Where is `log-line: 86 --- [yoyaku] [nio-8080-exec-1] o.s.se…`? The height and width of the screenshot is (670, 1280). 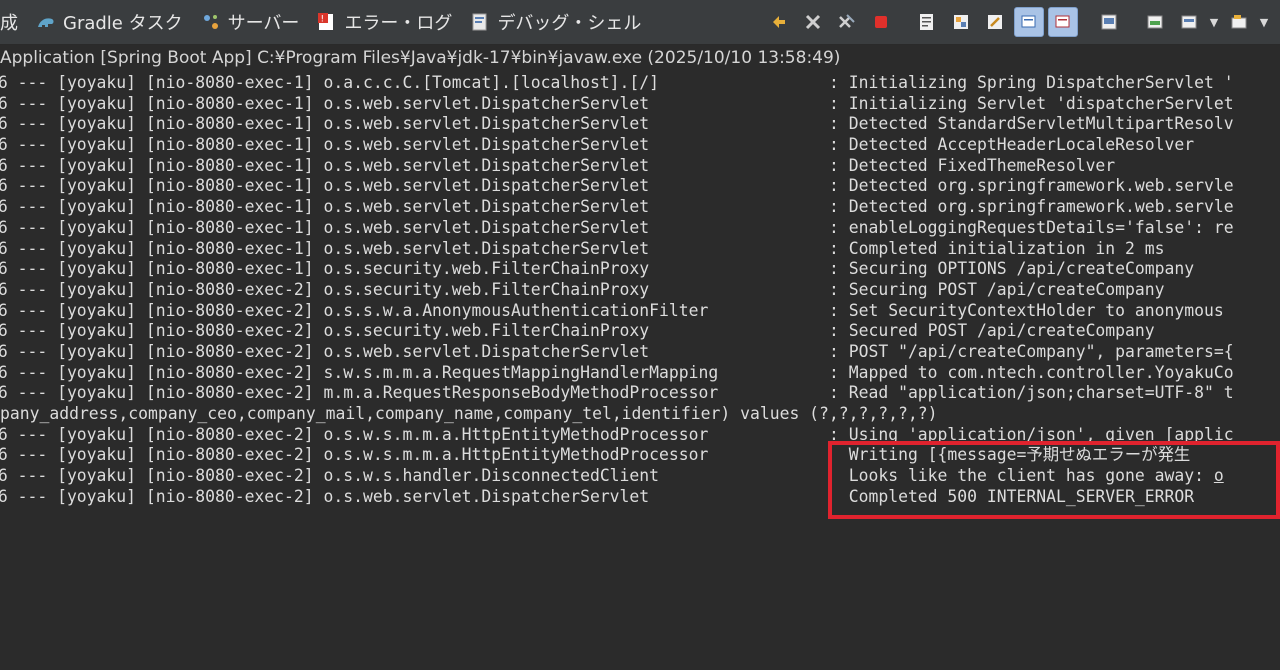 log-line: 86 --- [yoyaku] [nio-8080-exec-1] o.s.se… is located at coordinates (597, 269).